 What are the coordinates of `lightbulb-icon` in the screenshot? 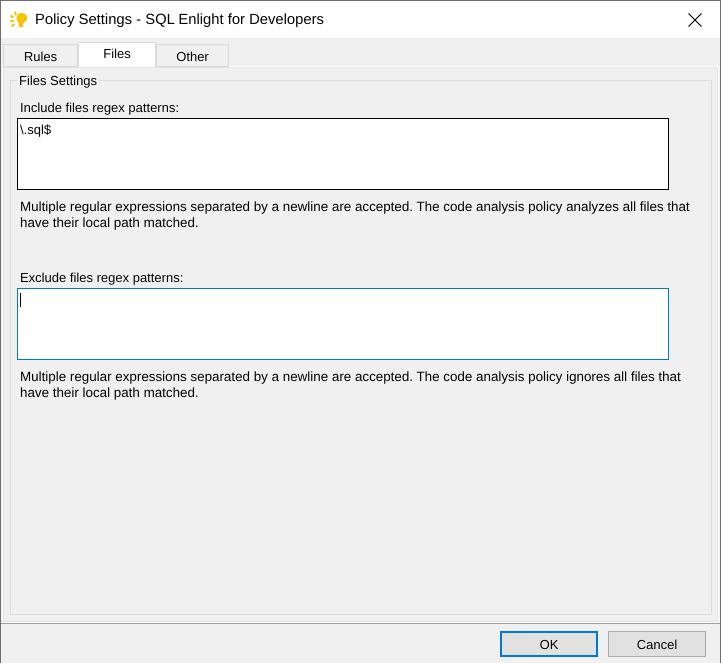 It's located at (19, 19).